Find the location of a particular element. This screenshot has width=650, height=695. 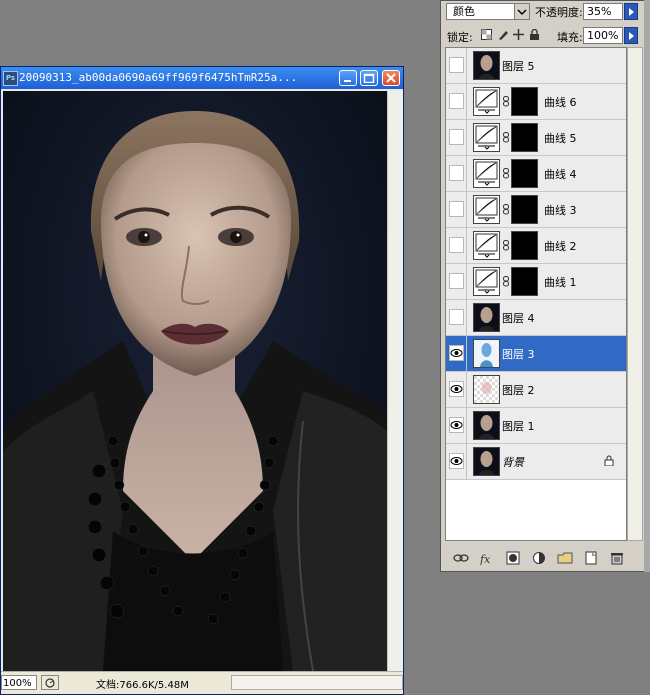

new-layer-icon is located at coordinates (591, 558).